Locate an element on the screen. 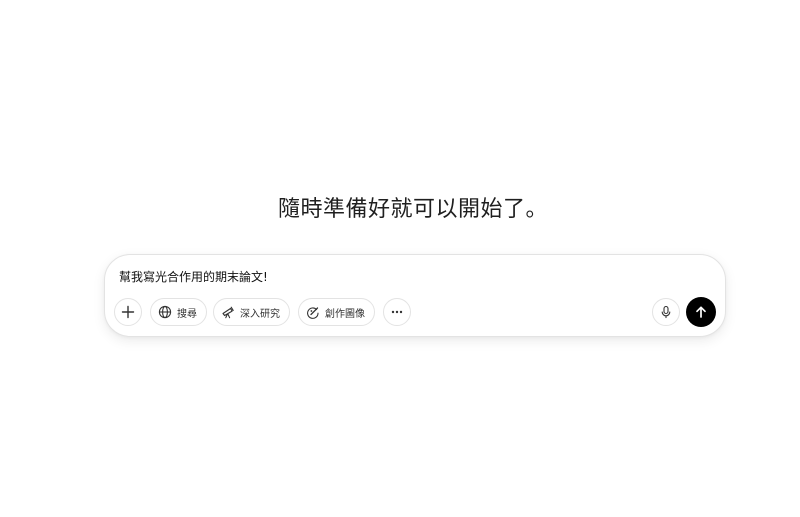 The image size is (800, 517). send-button is located at coordinates (701, 312).